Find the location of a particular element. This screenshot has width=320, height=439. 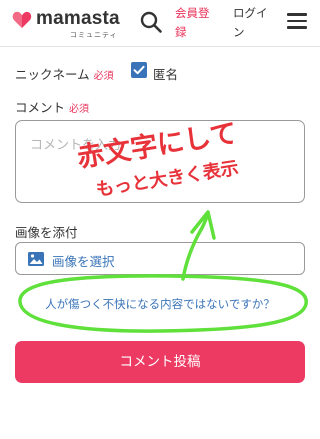

content-warning-text: 人が傷つく不快になる内容ではないですか？ is located at coordinates (160, 304).